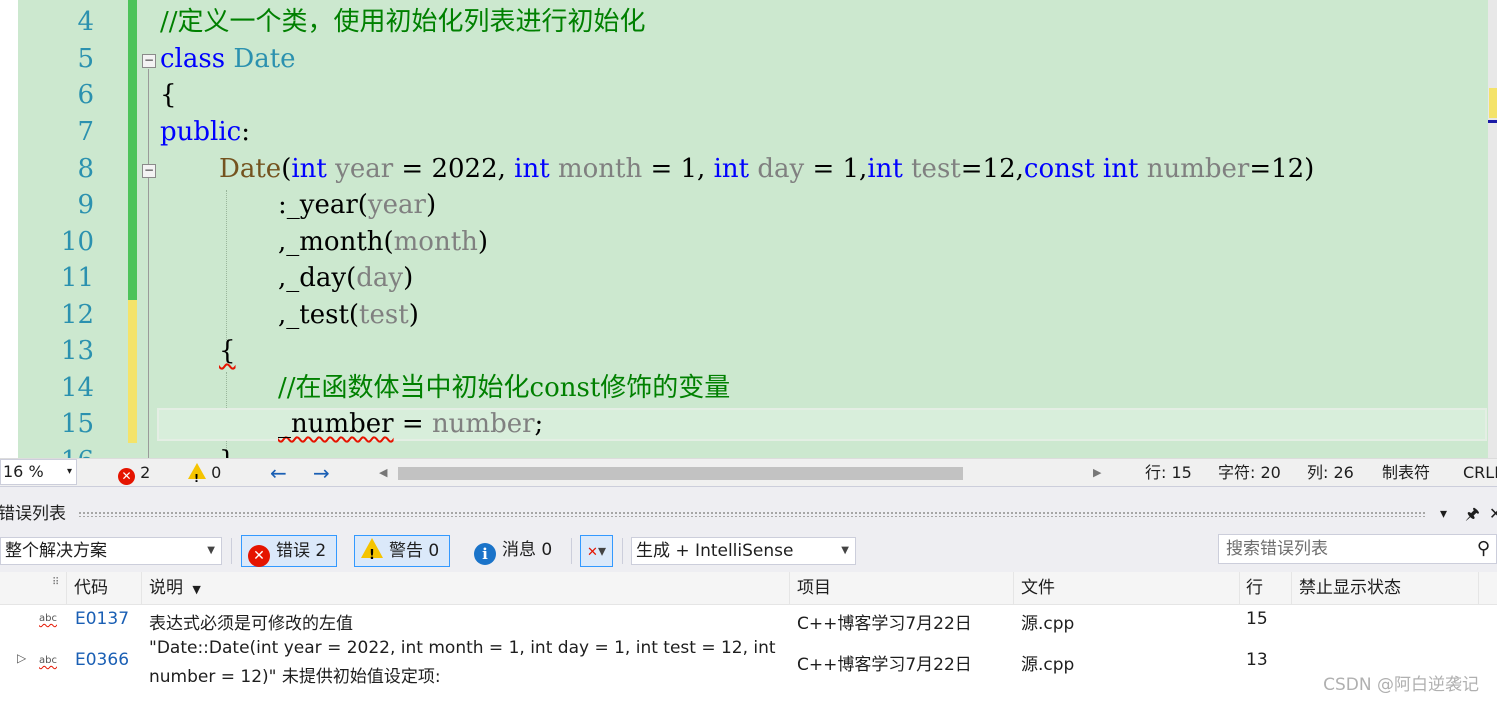  I want to click on line-number: 8, so click(85, 169).